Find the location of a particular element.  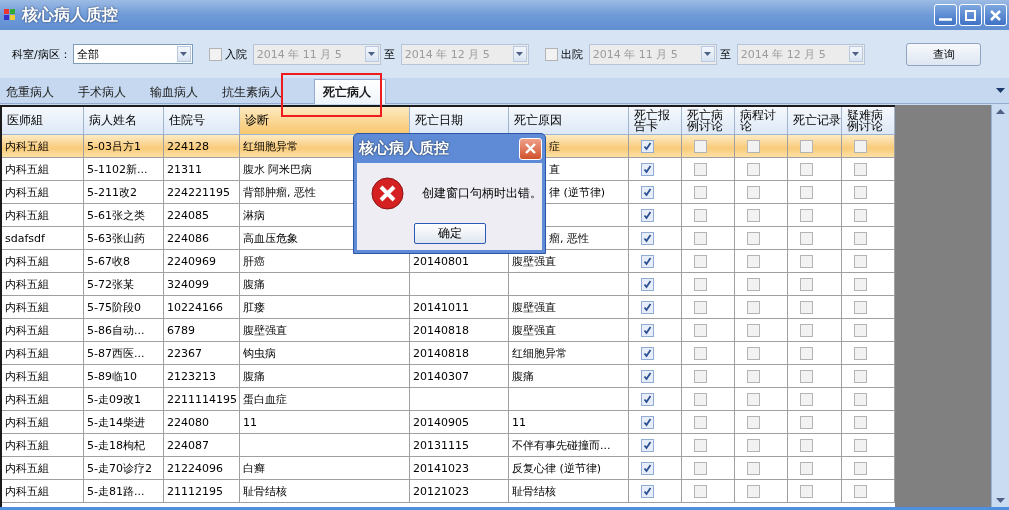

scroll-down-icon is located at coordinates (1000, 500).